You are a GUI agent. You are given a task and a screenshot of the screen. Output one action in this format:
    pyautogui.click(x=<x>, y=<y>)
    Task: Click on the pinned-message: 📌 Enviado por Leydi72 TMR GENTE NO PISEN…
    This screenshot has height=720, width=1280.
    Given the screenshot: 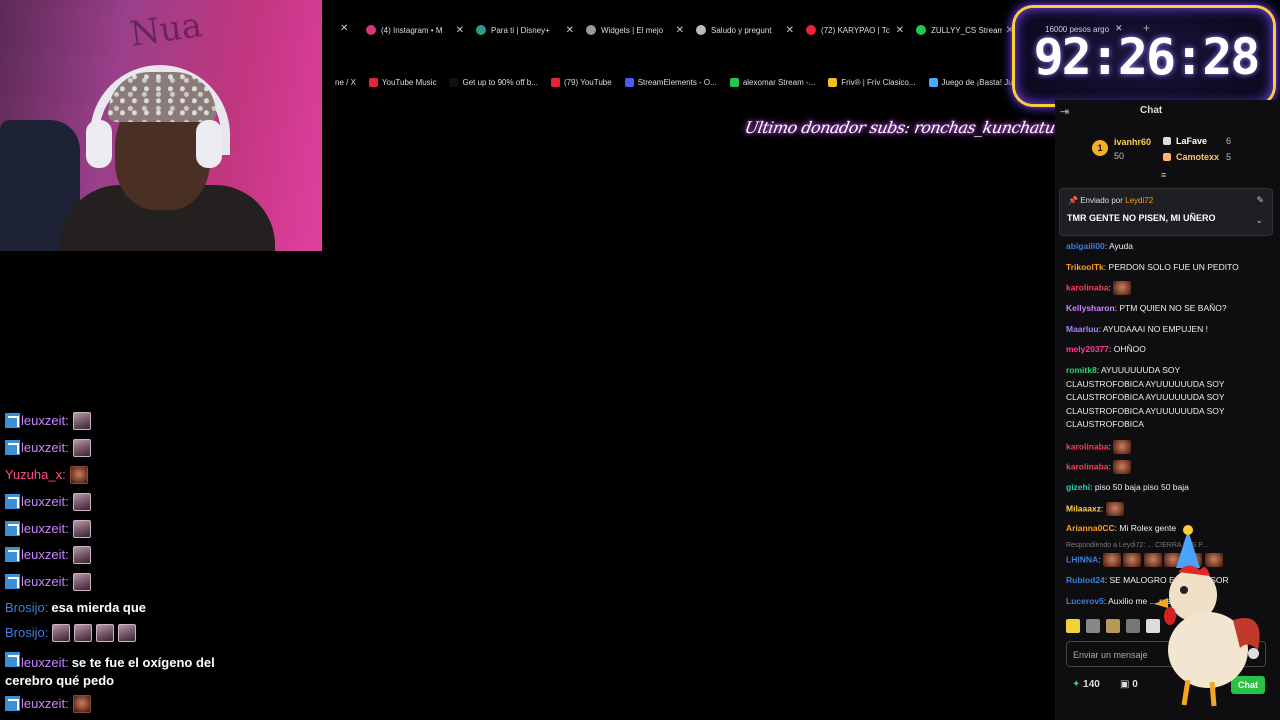 What is the action you would take?
    pyautogui.click(x=1166, y=212)
    